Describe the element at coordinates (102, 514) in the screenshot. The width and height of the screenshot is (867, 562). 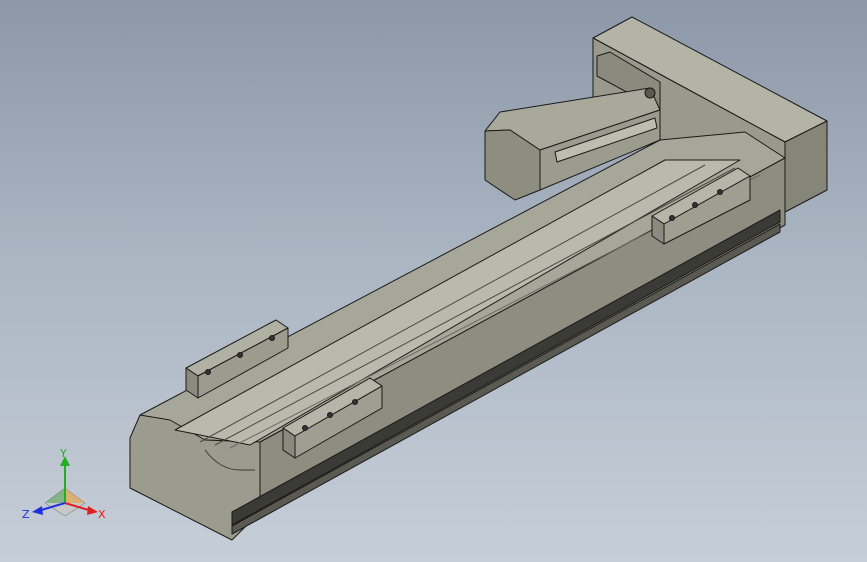
I see `x-axis-label: X` at that location.